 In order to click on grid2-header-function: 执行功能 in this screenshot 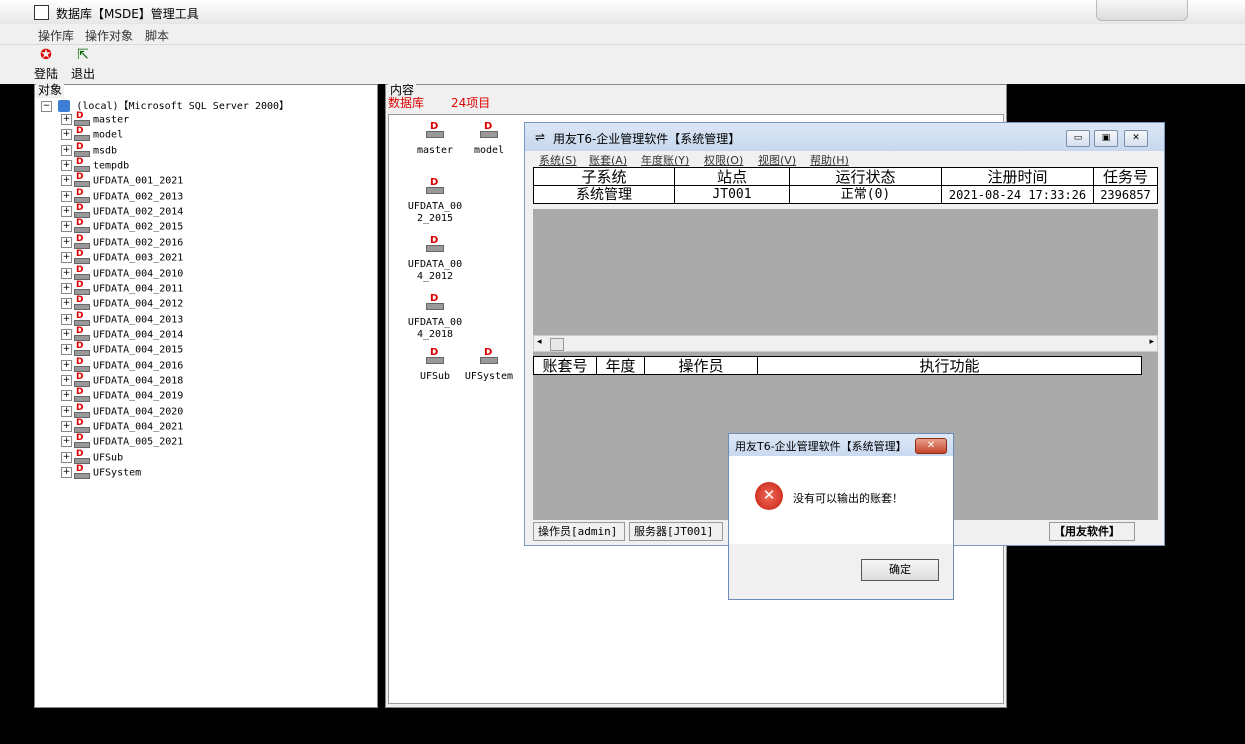, I will do `click(949, 365)`.